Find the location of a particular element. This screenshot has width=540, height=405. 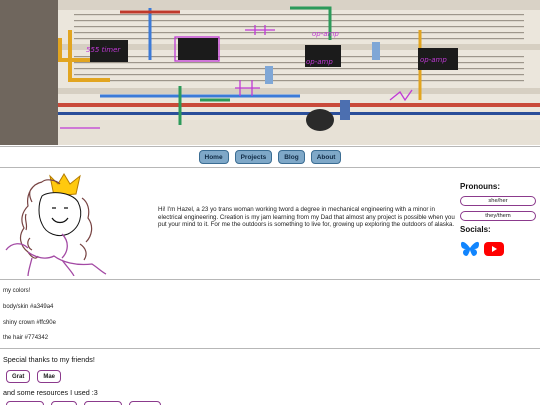

profile-sidebar: Pronouns: she/her they/them Socials: is located at coordinates (499, 220).